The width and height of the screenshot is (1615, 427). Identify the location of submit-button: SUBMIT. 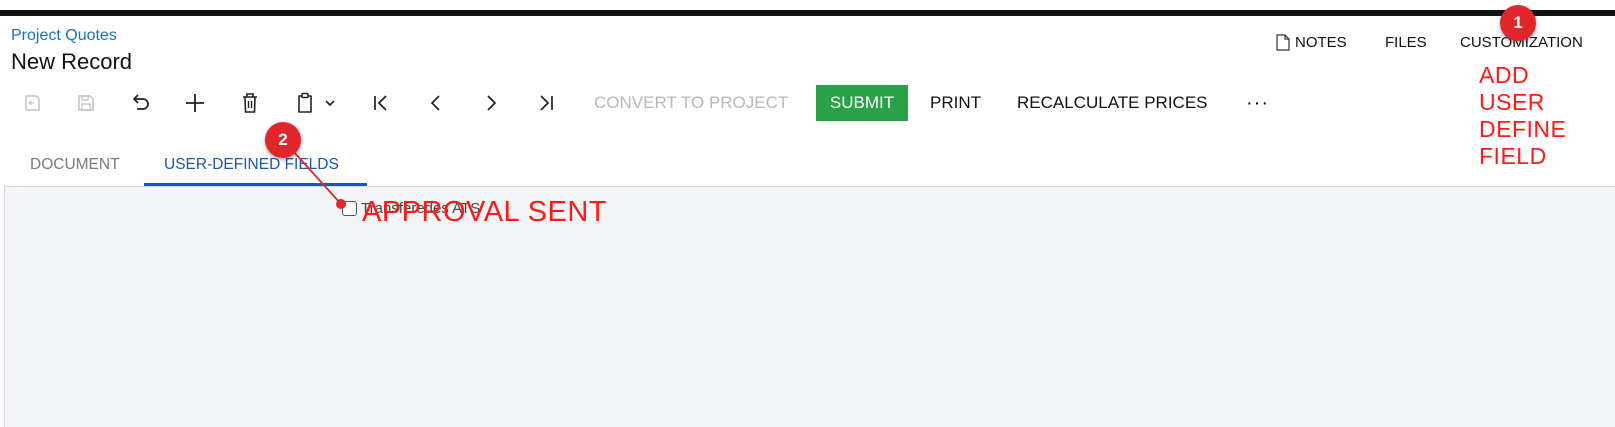
(862, 103).